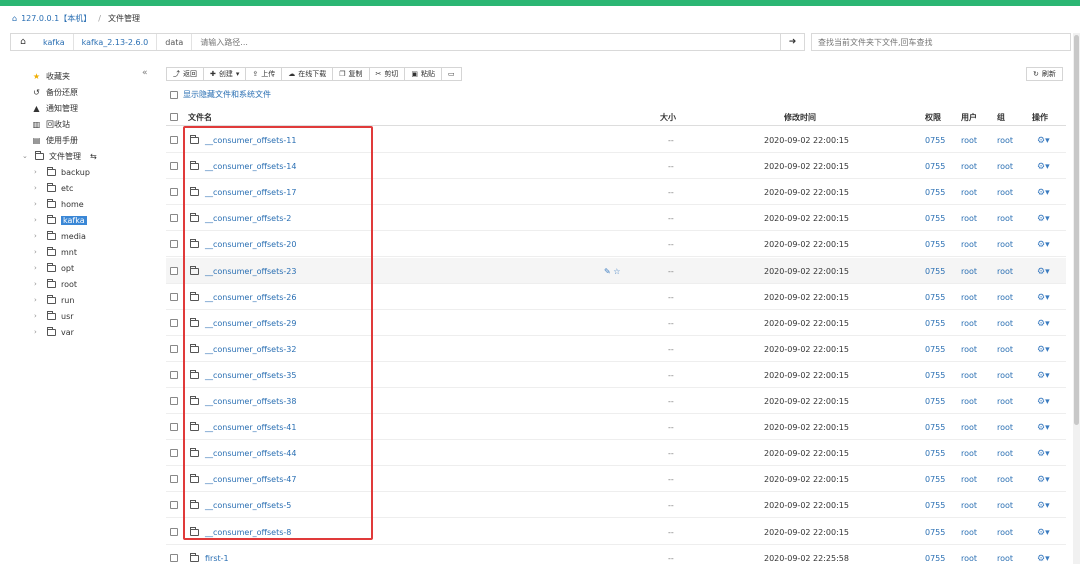  I want to click on breadcrumb-host: 127.0.0.1【本机】, so click(56, 18).